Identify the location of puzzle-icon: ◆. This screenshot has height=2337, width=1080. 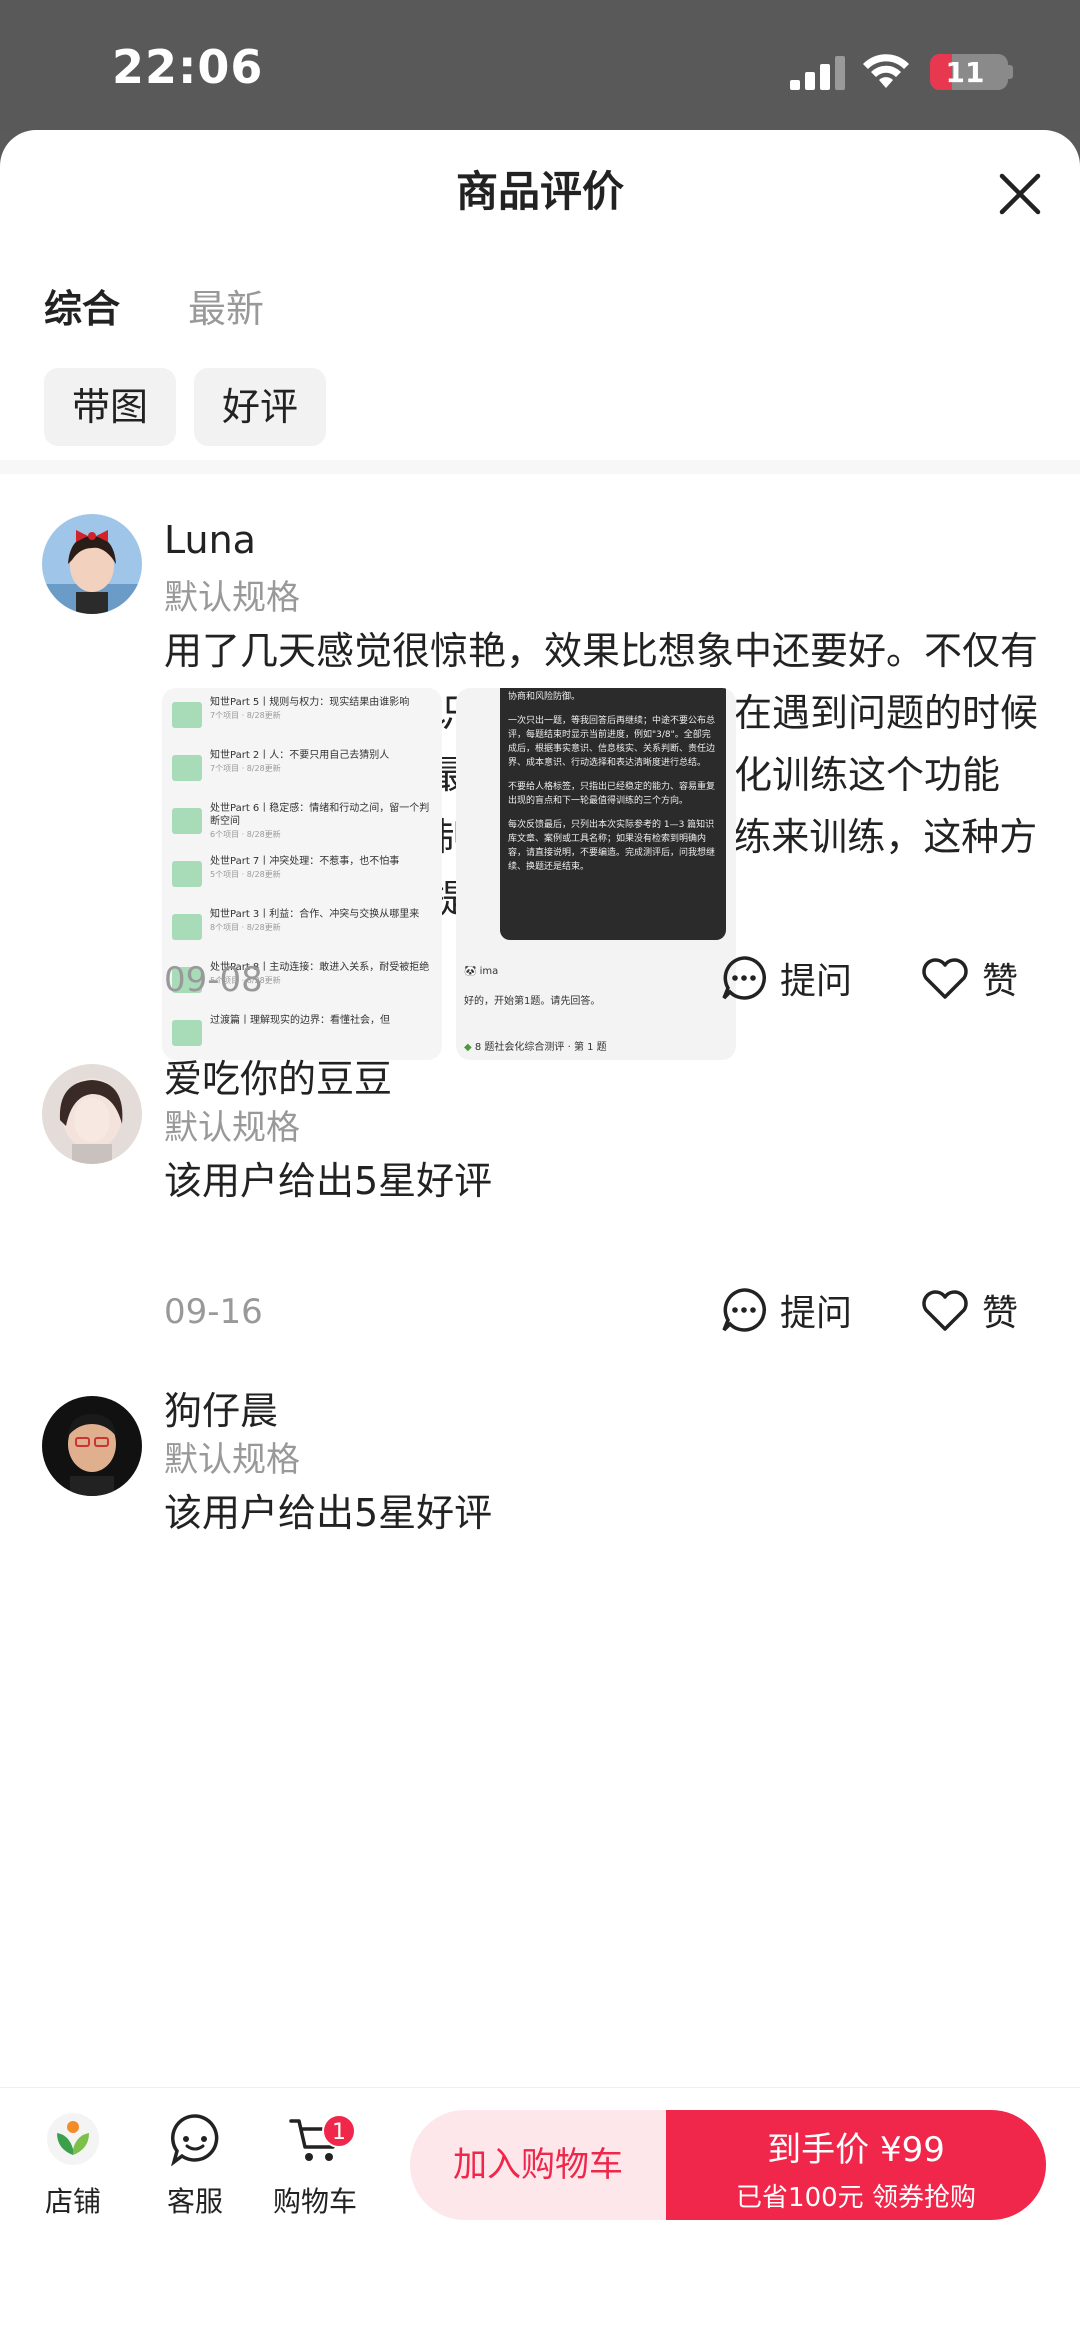
(468, 1047).